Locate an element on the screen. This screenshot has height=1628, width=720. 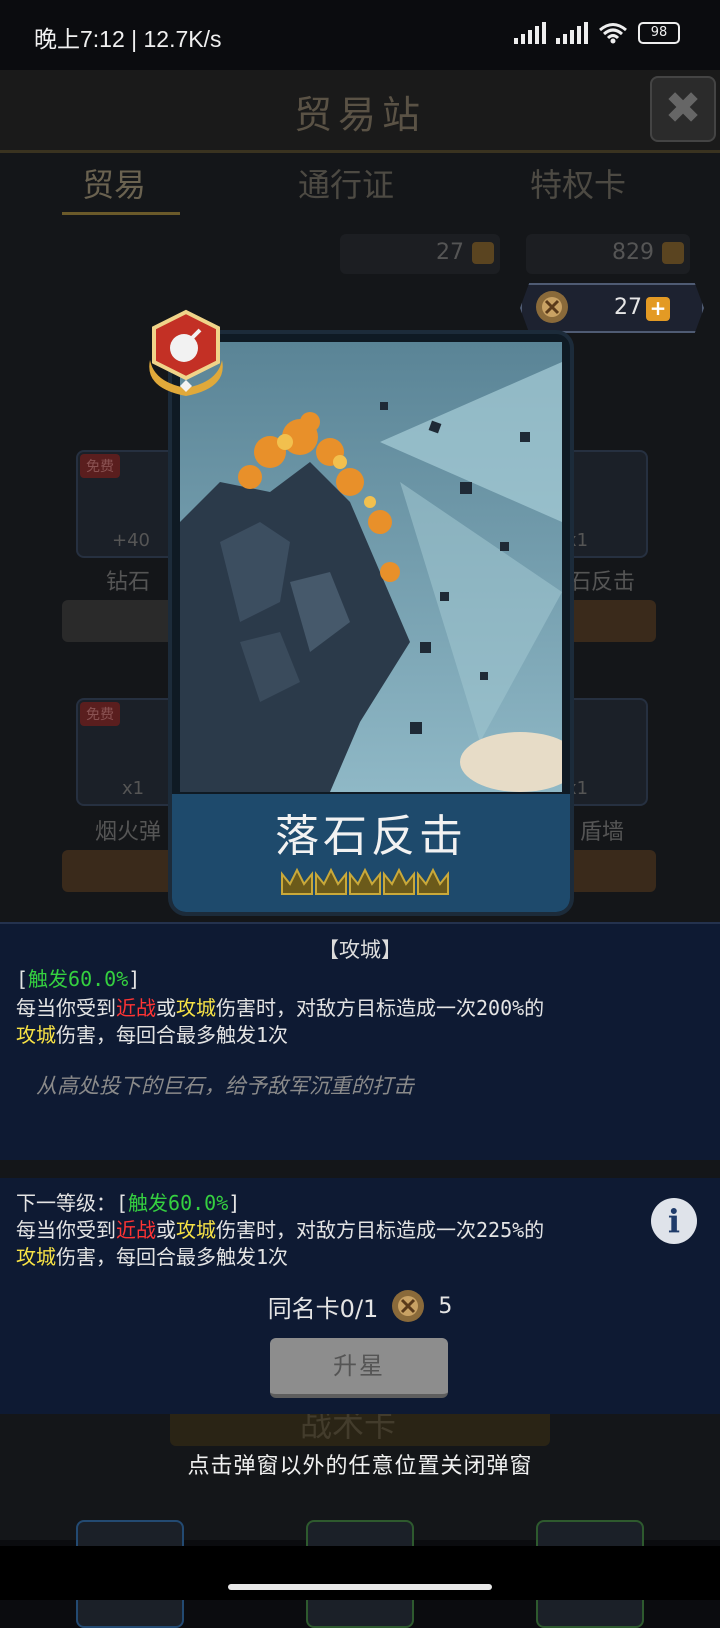
status-time: 晚上7:12 | 12.7K/s is located at coordinates (128, 39).